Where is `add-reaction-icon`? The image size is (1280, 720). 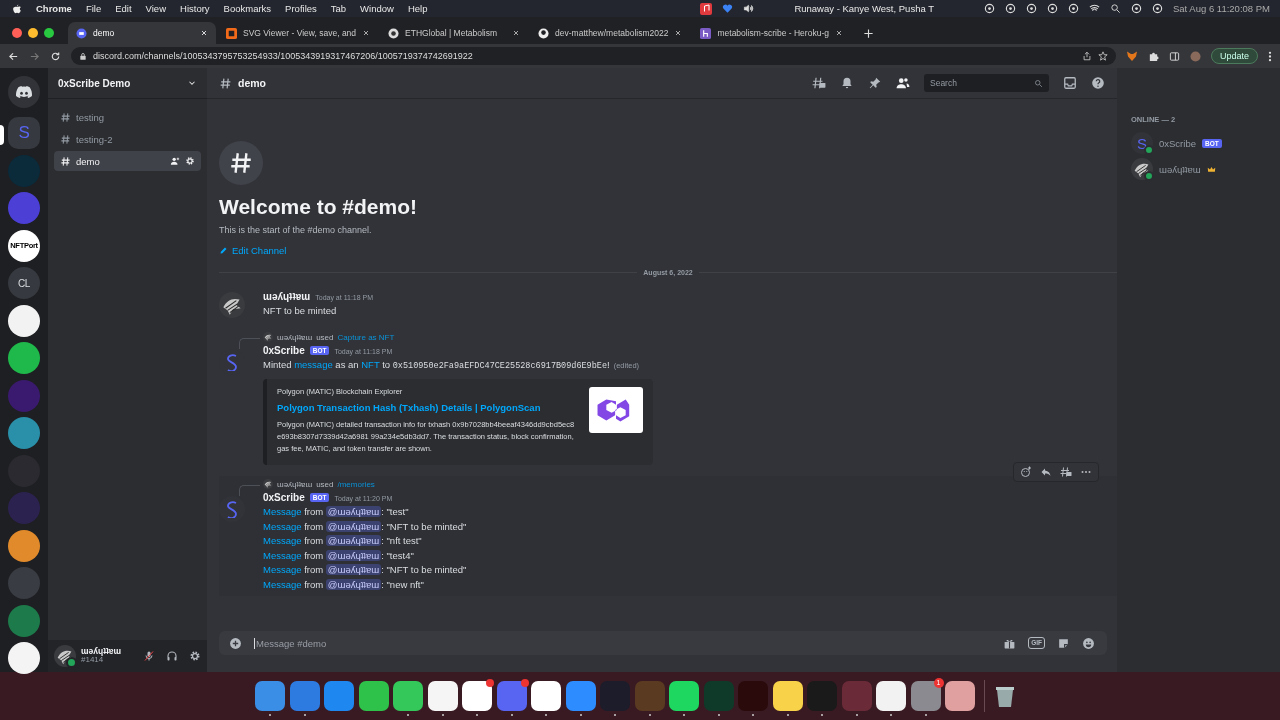 add-reaction-icon is located at coordinates (1026, 472).